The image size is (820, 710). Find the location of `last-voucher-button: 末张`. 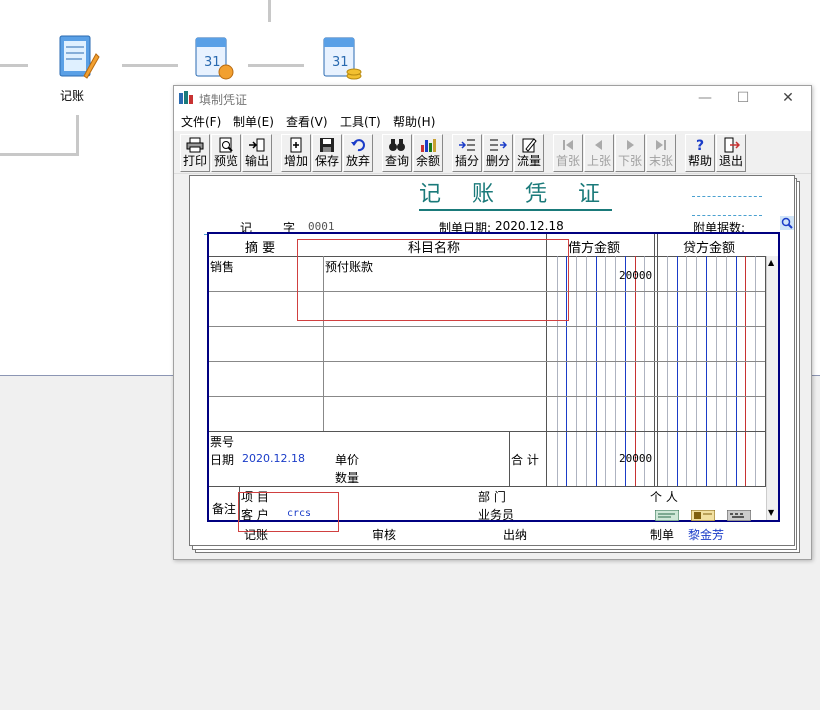

last-voucher-button: 末张 is located at coordinates (661, 153).